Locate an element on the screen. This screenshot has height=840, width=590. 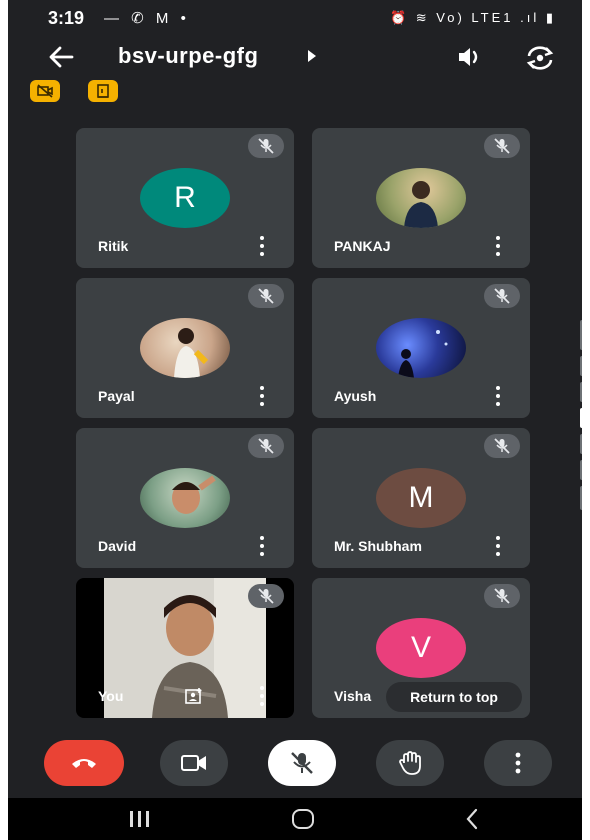
system-nav-bar is located at coordinates (295, 819).